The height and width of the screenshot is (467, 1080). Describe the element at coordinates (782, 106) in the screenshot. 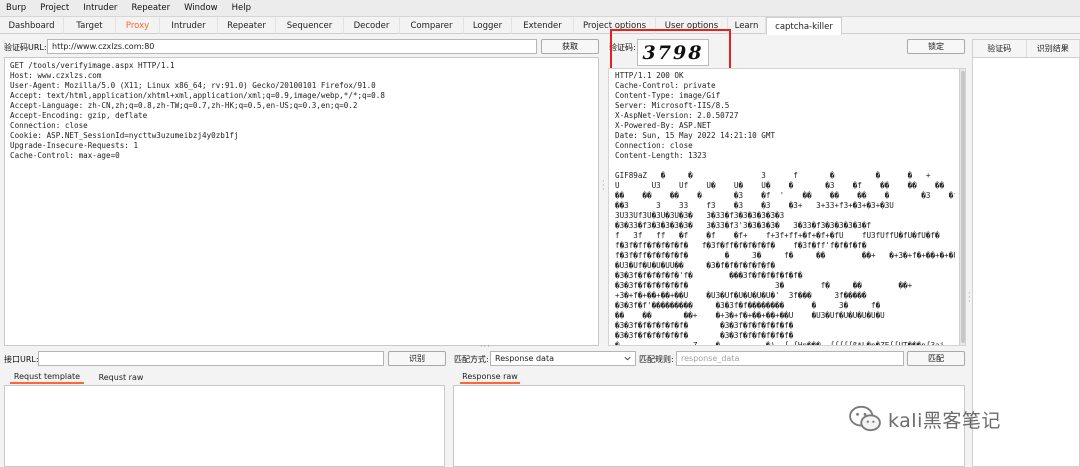

I see `response-line: Server: Microsoft-IIS/8.5` at that location.